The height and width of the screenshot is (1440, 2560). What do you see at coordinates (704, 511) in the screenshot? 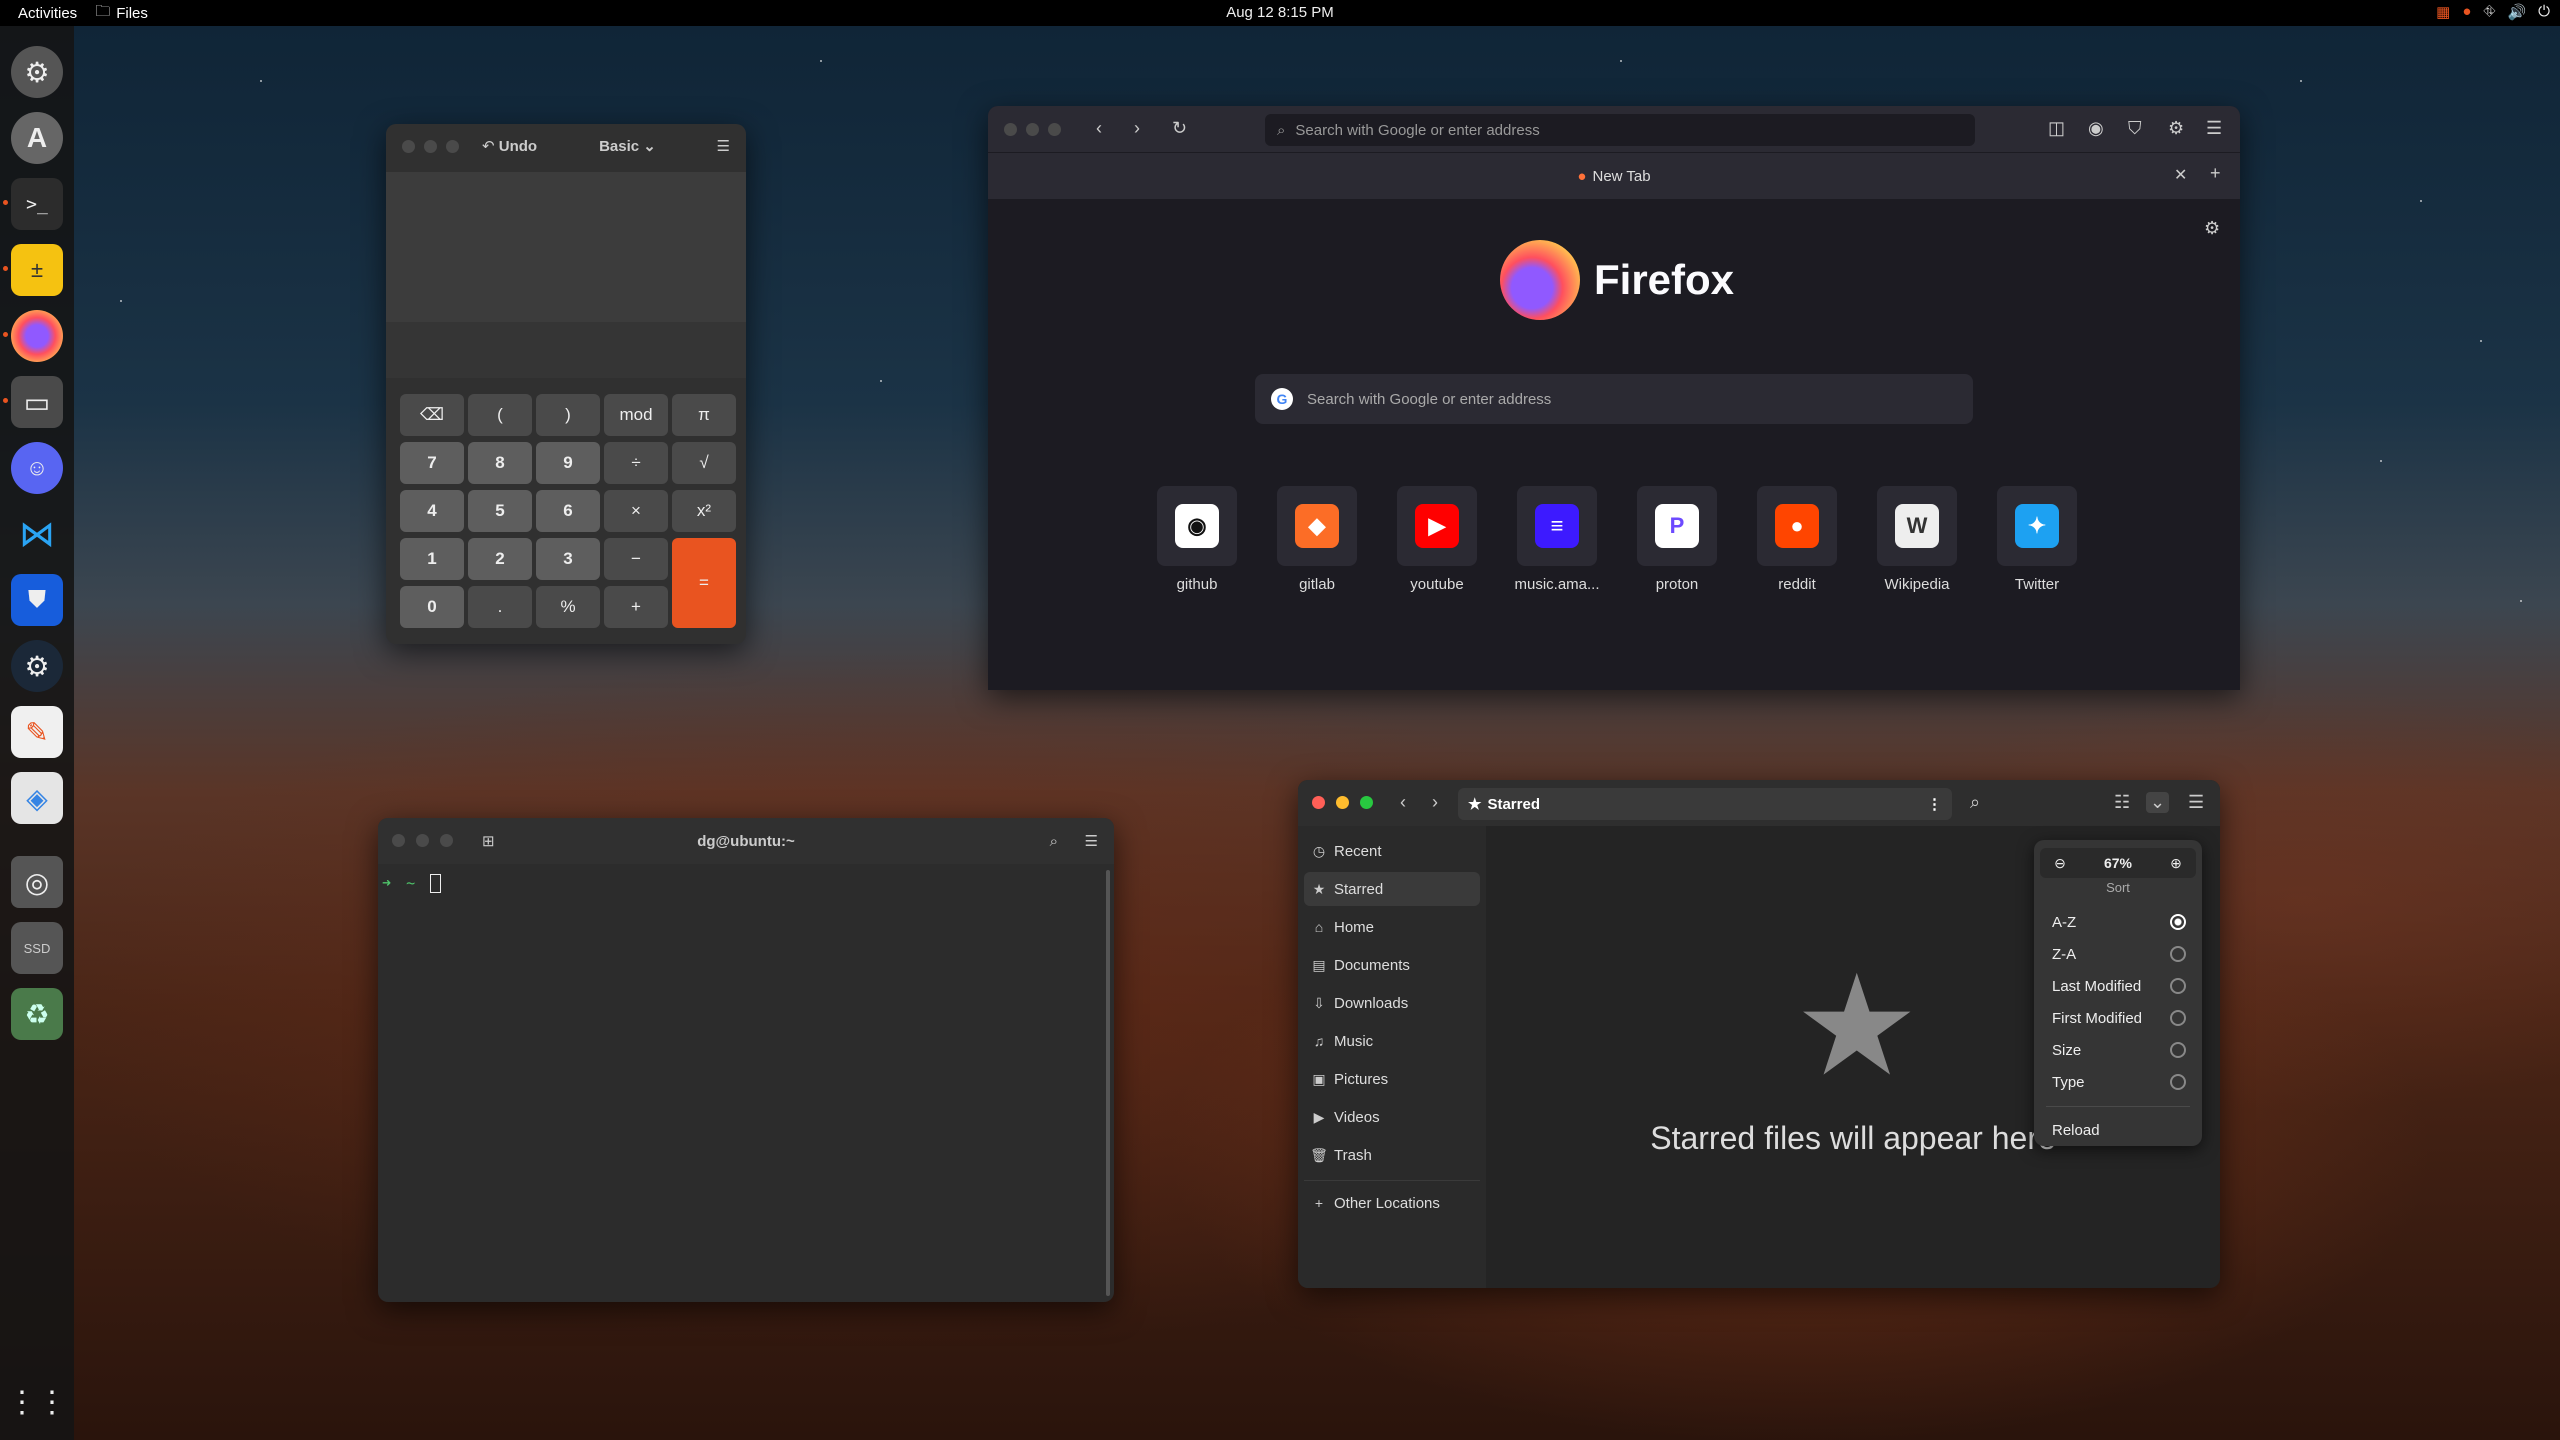
I see `key-square-button: x²` at bounding box center [704, 511].